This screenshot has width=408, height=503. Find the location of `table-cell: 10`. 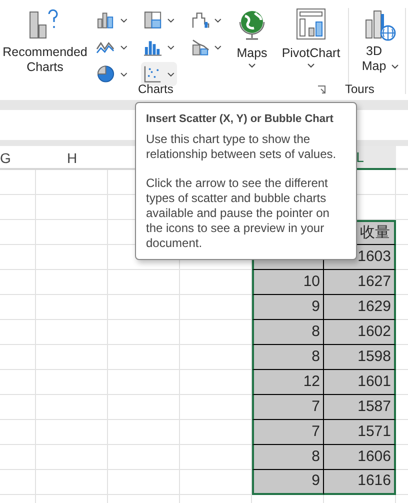

table-cell: 10 is located at coordinates (288, 282).